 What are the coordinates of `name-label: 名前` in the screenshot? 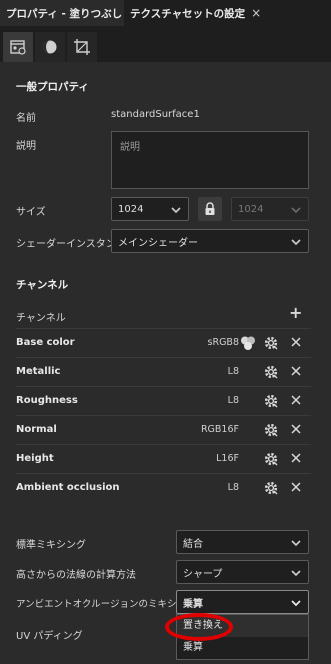 It's located at (26, 118).